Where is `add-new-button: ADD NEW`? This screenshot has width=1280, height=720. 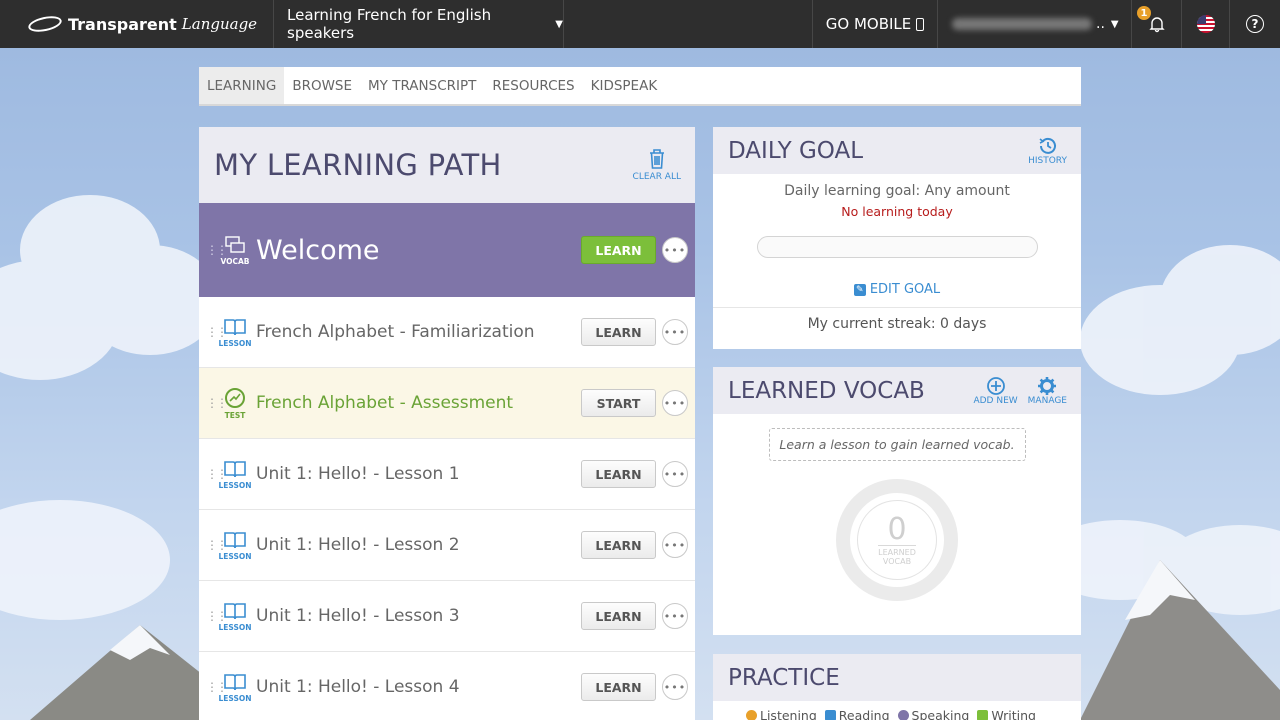
add-new-button: ADD NEW is located at coordinates (995, 391).